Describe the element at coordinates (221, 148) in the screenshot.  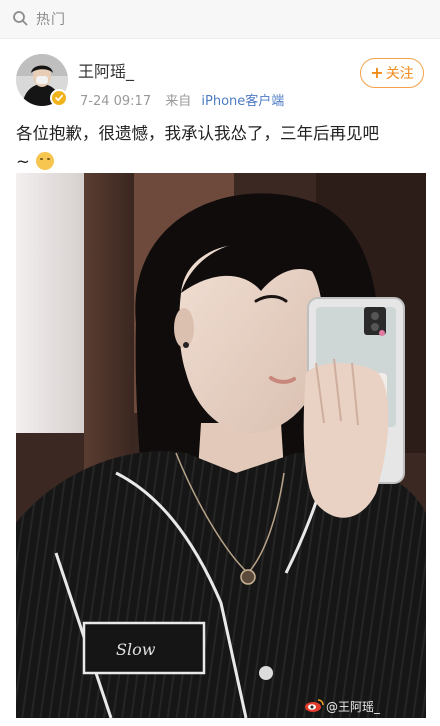
I see `post-text: 各位抱歉，很遗憾，我承认我怂了，三年后再见吧 ~` at that location.